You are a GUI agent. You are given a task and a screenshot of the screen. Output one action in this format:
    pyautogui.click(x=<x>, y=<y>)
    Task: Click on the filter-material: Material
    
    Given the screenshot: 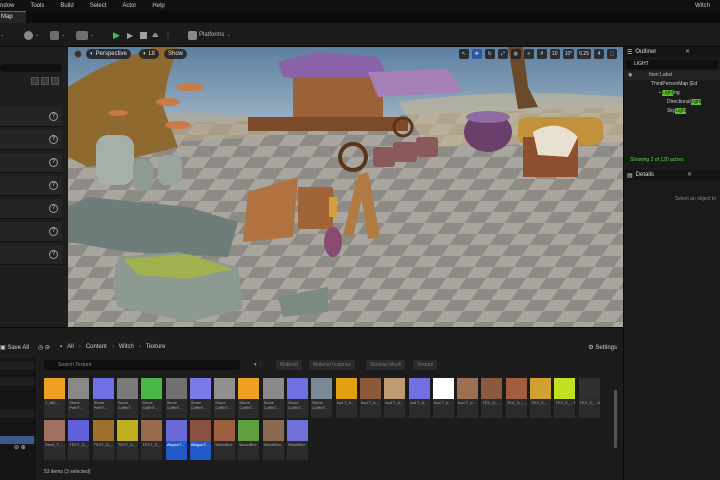 What is the action you would take?
    pyautogui.click(x=289, y=365)
    